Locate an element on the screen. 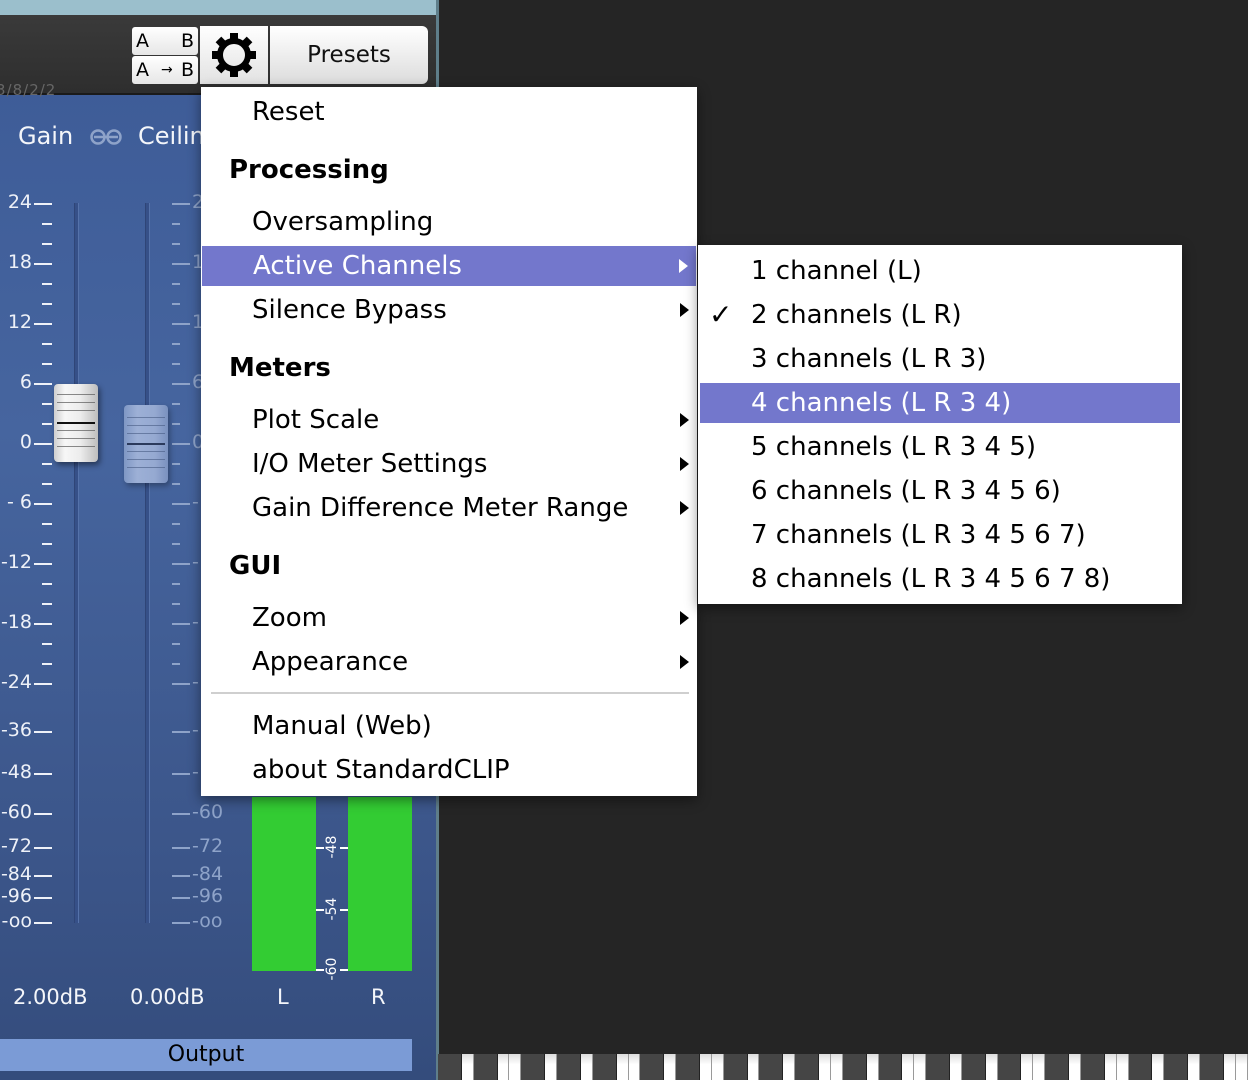 This screenshot has width=1248, height=1080. submenu-item-1-channels: 1 channel (L) is located at coordinates (940, 271).